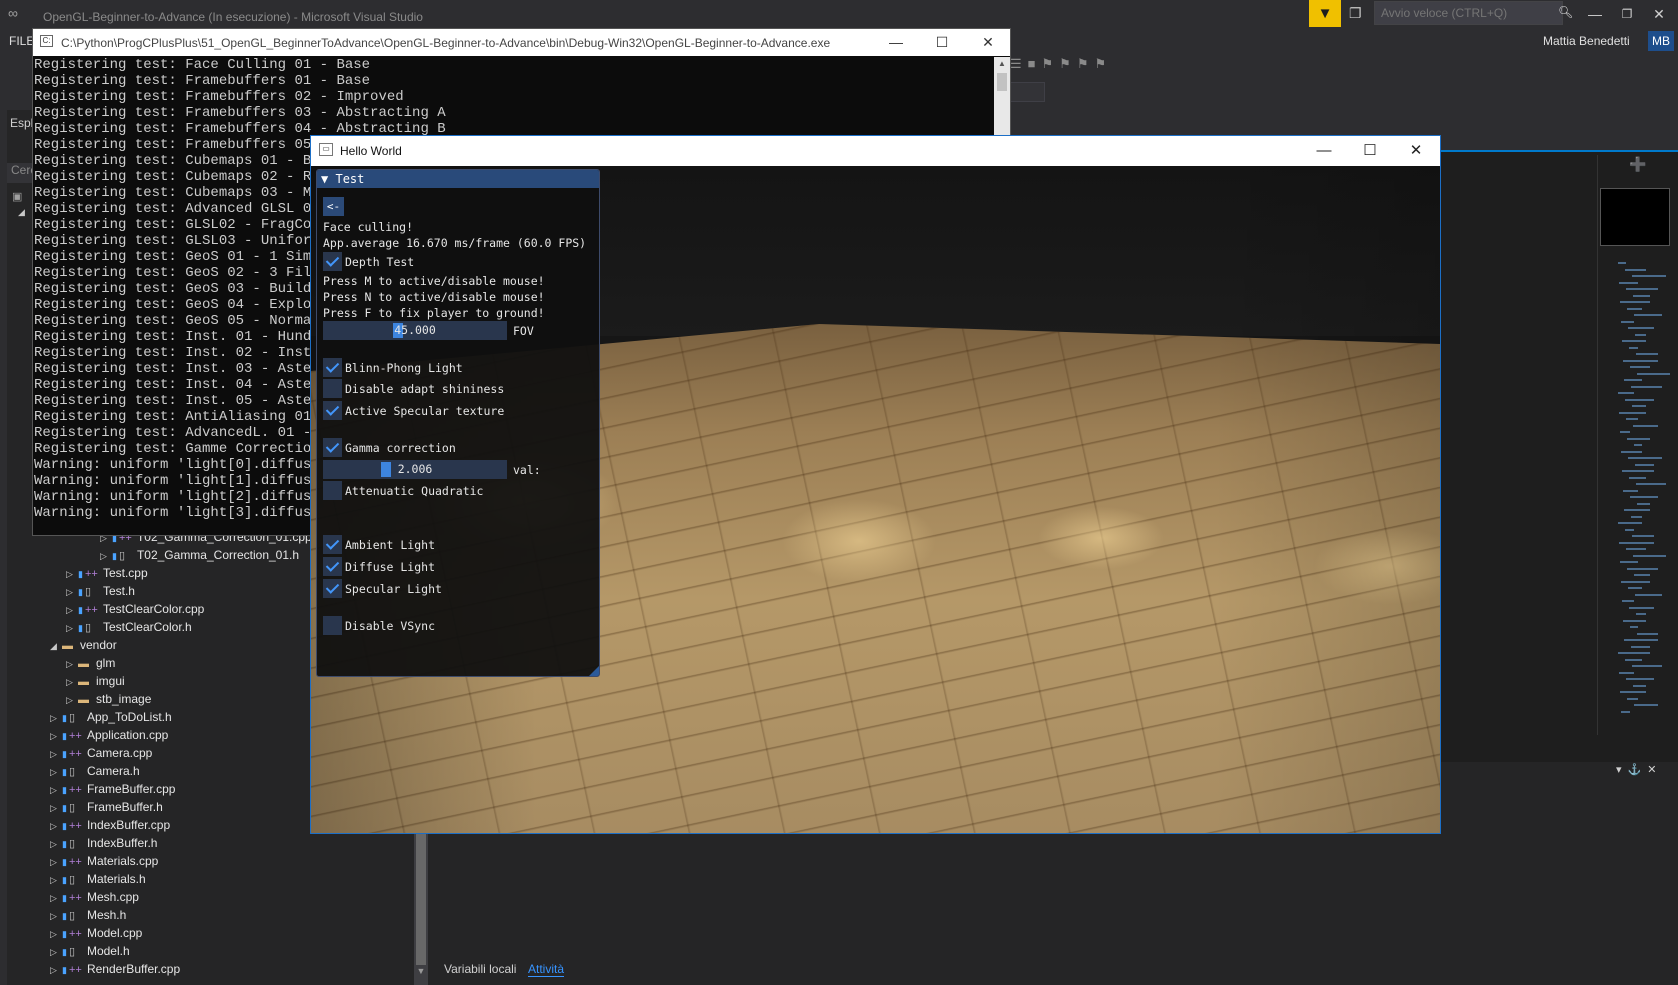  What do you see at coordinates (988, 42) in the screenshot?
I see `console-close-button: ✕` at bounding box center [988, 42].